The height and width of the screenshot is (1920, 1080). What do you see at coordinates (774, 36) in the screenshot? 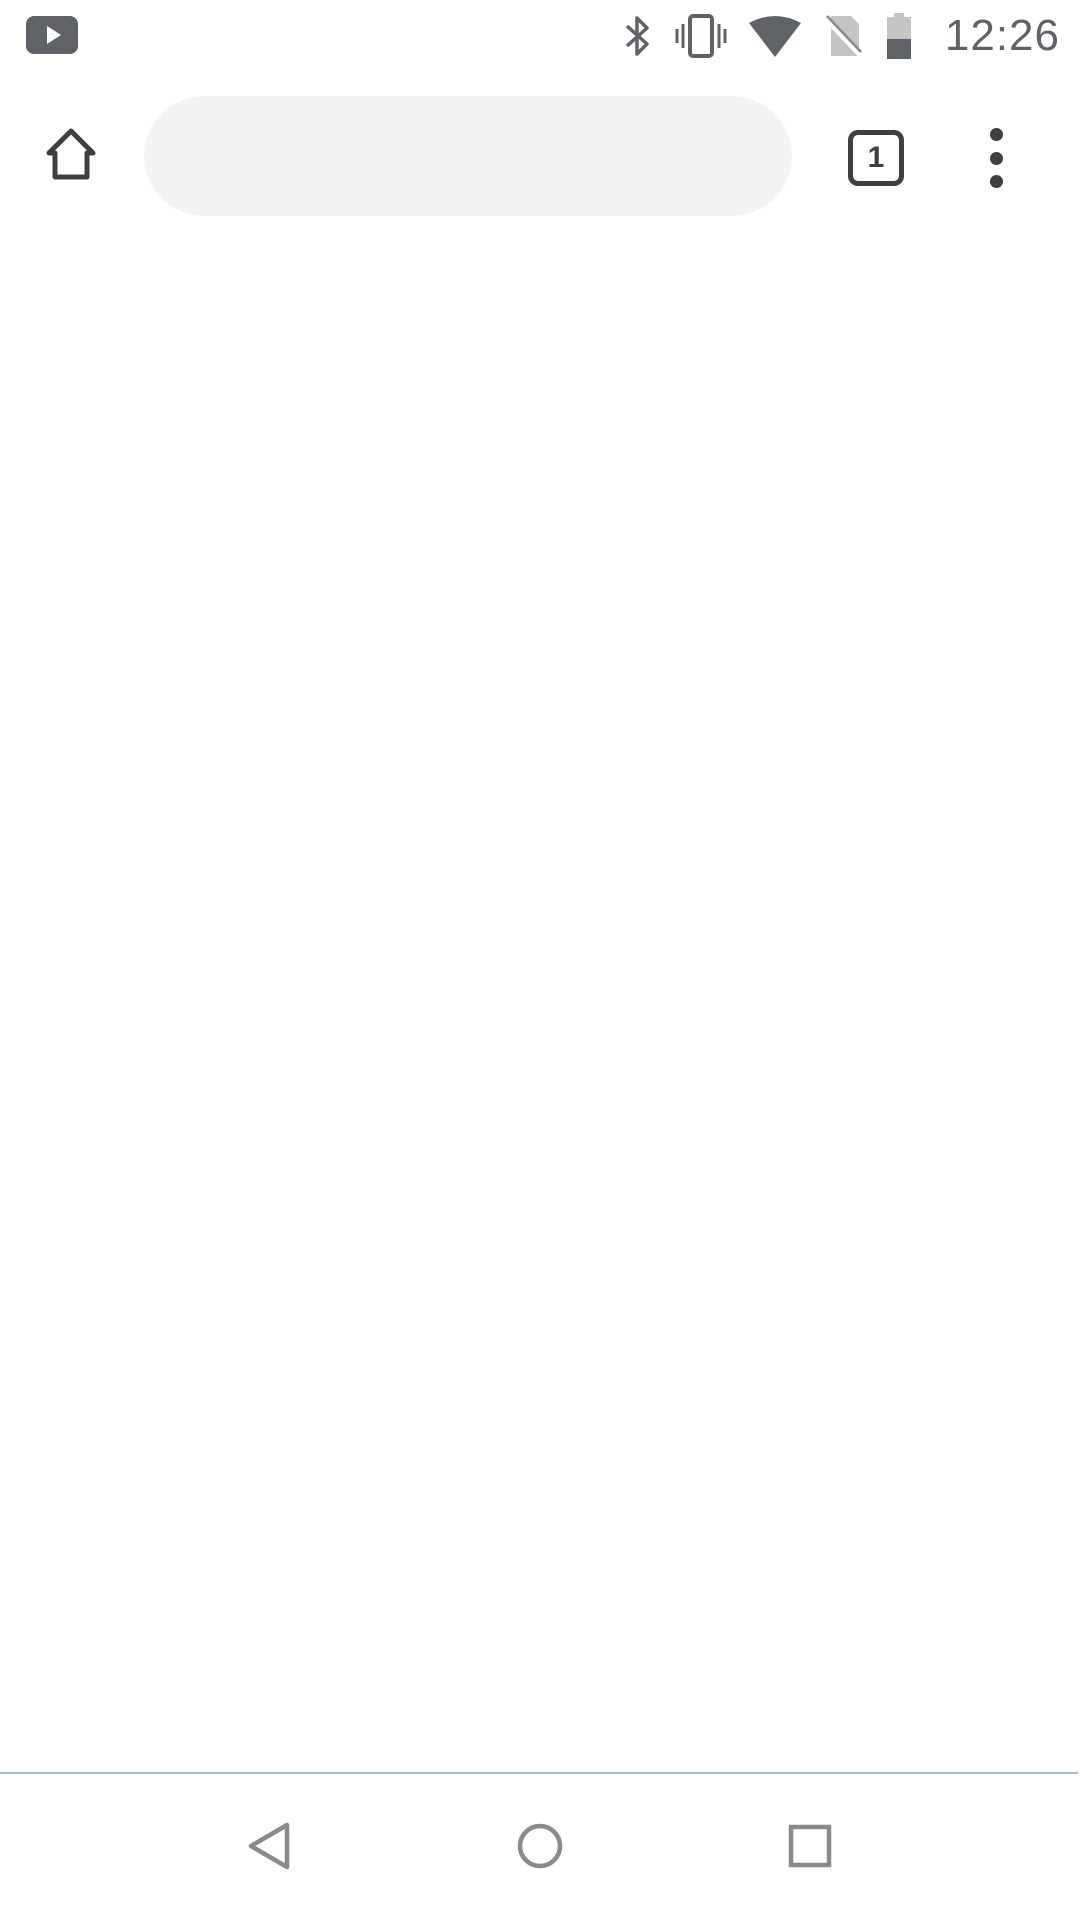
I see `wifi-icon` at bounding box center [774, 36].